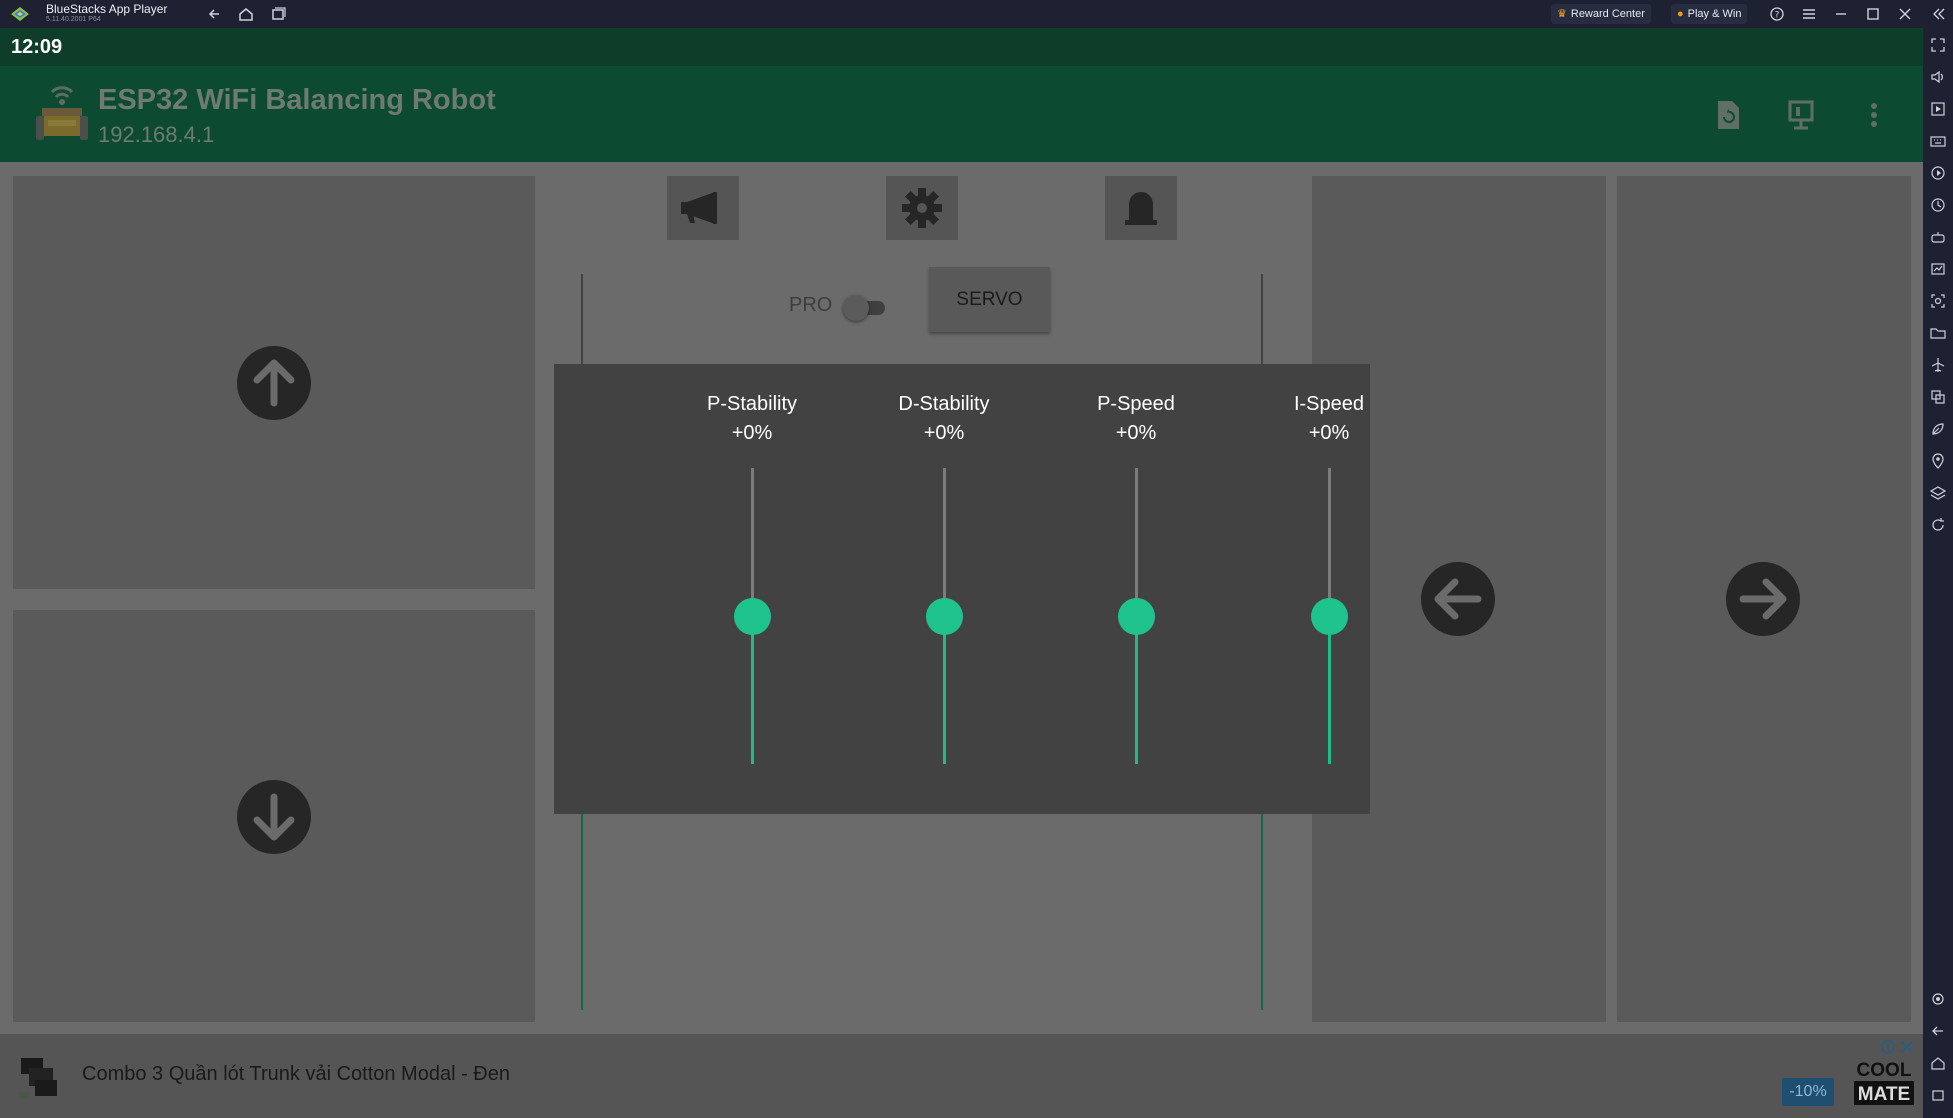  What do you see at coordinates (1938, 14) in the screenshot?
I see `collapse-sidebar-icon` at bounding box center [1938, 14].